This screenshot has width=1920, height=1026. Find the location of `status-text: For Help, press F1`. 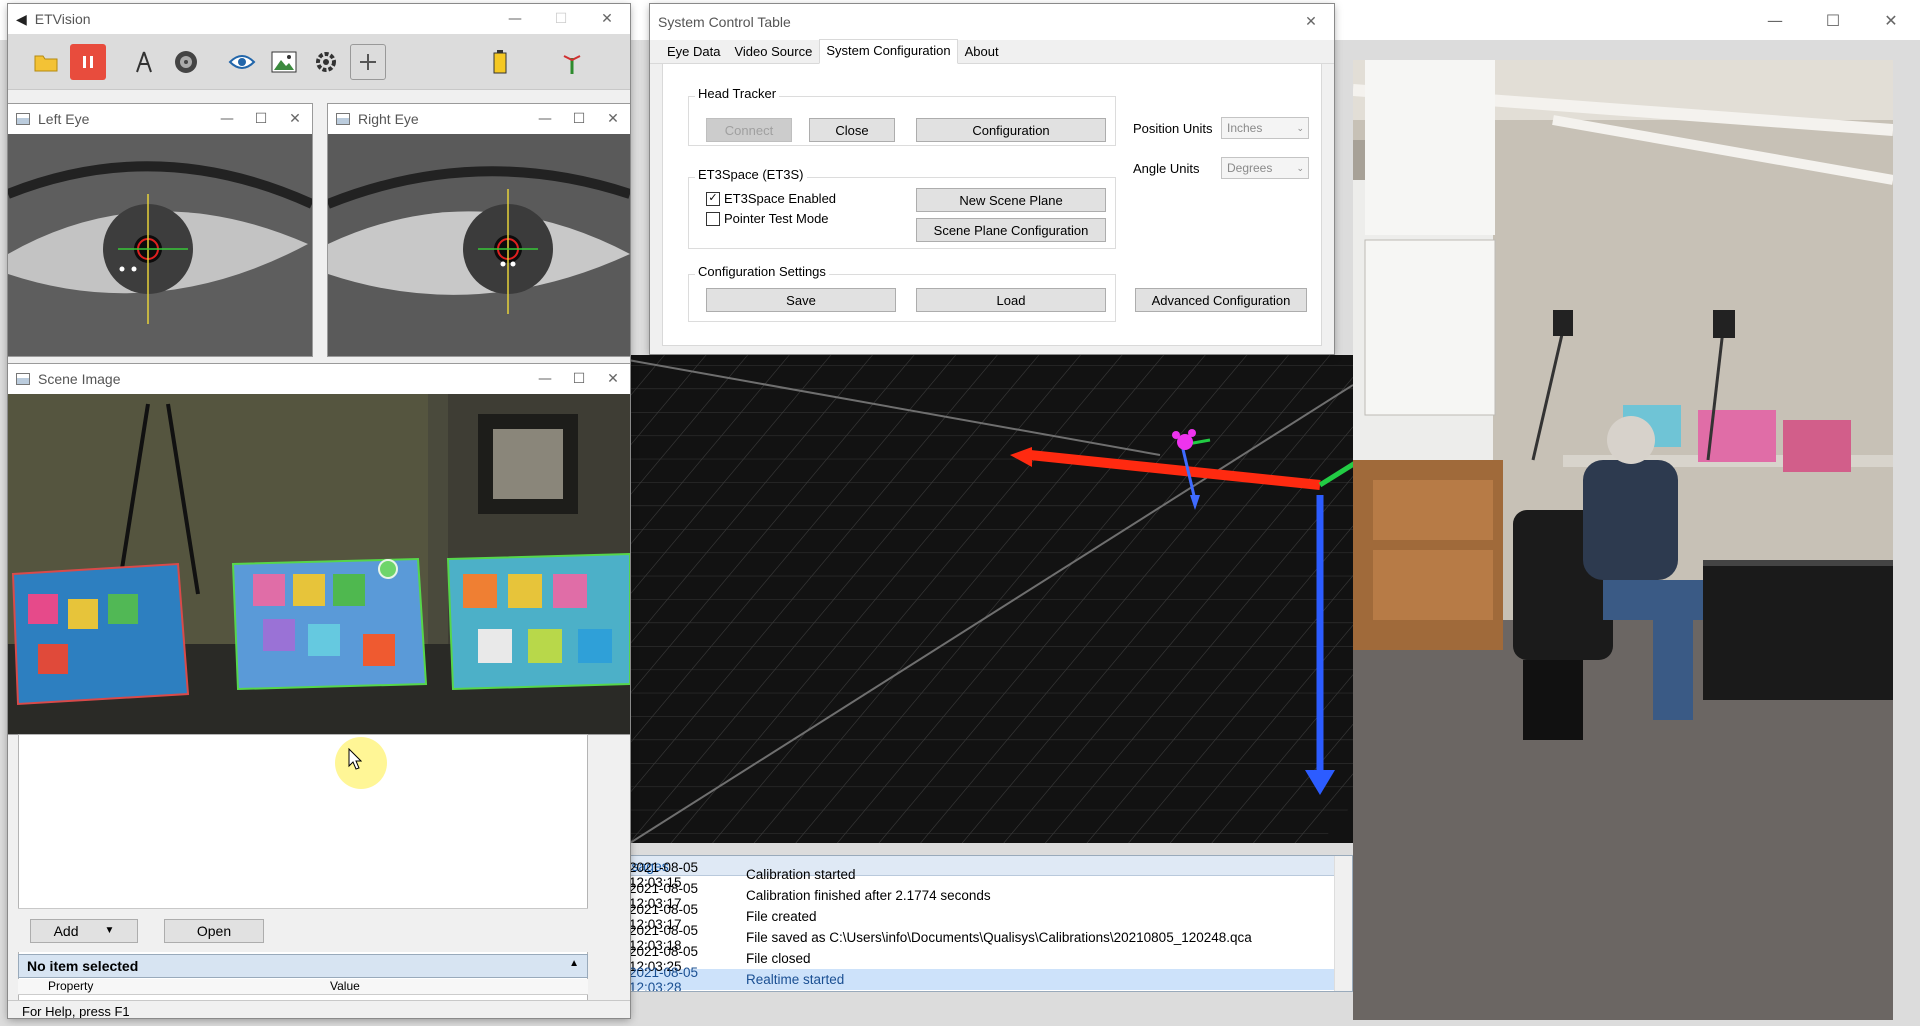

status-text: For Help, press F1 is located at coordinates (76, 1011).